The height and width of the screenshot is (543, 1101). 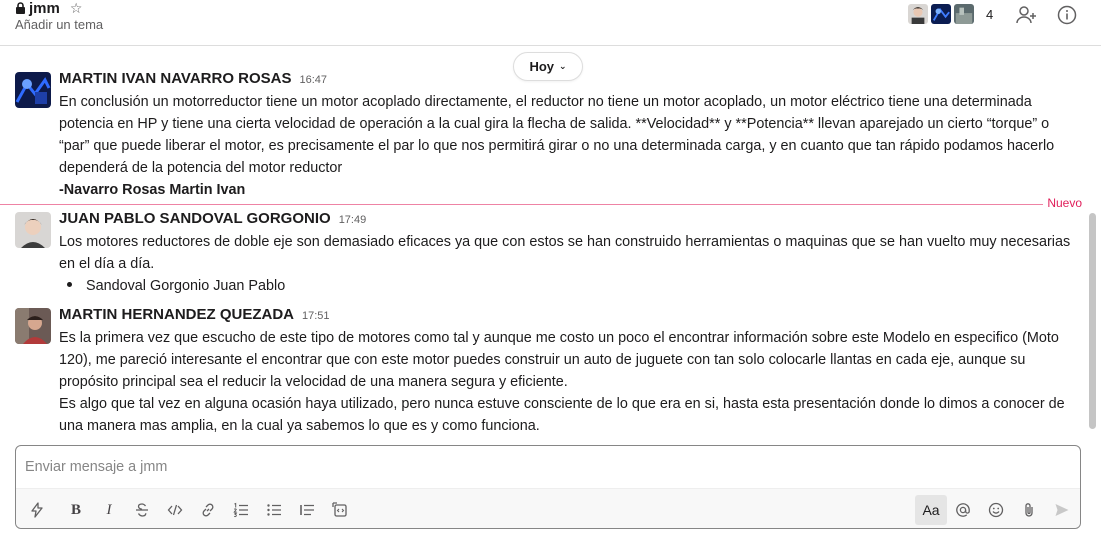 What do you see at coordinates (176, 314) in the screenshot?
I see `message-author: MARTIN HERNANDEZ QUEZADA` at bounding box center [176, 314].